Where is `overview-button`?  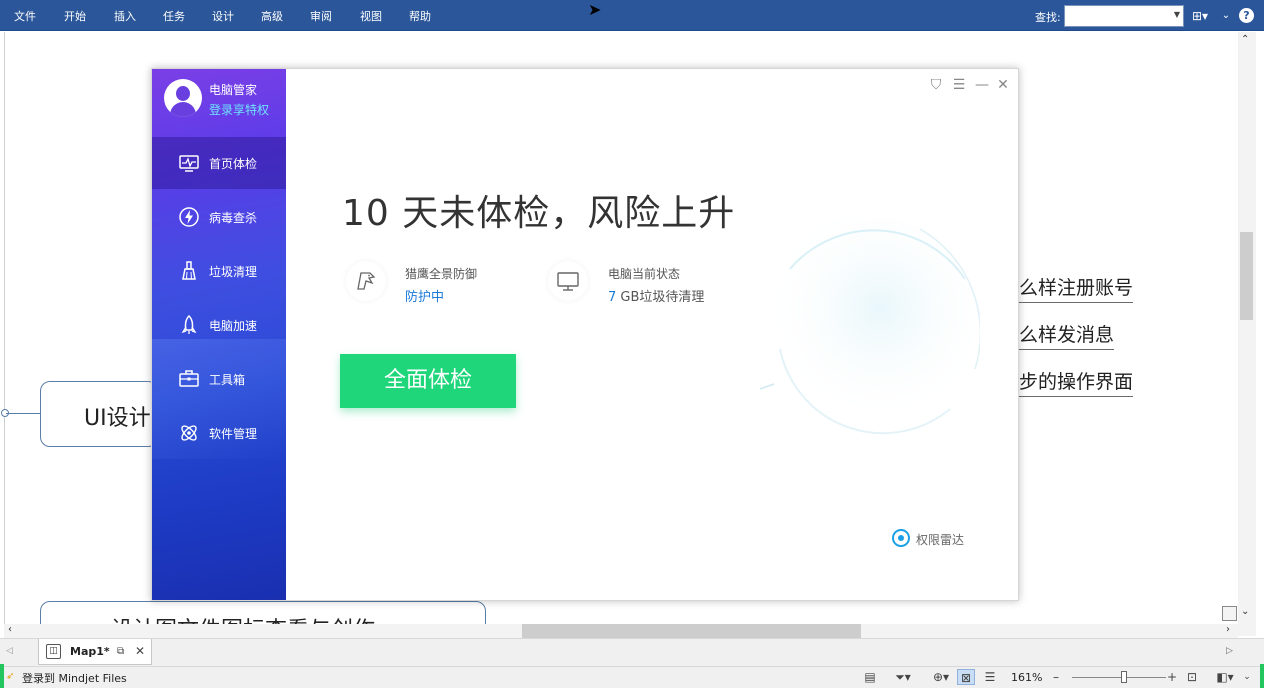
overview-button is located at coordinates (1229, 613).